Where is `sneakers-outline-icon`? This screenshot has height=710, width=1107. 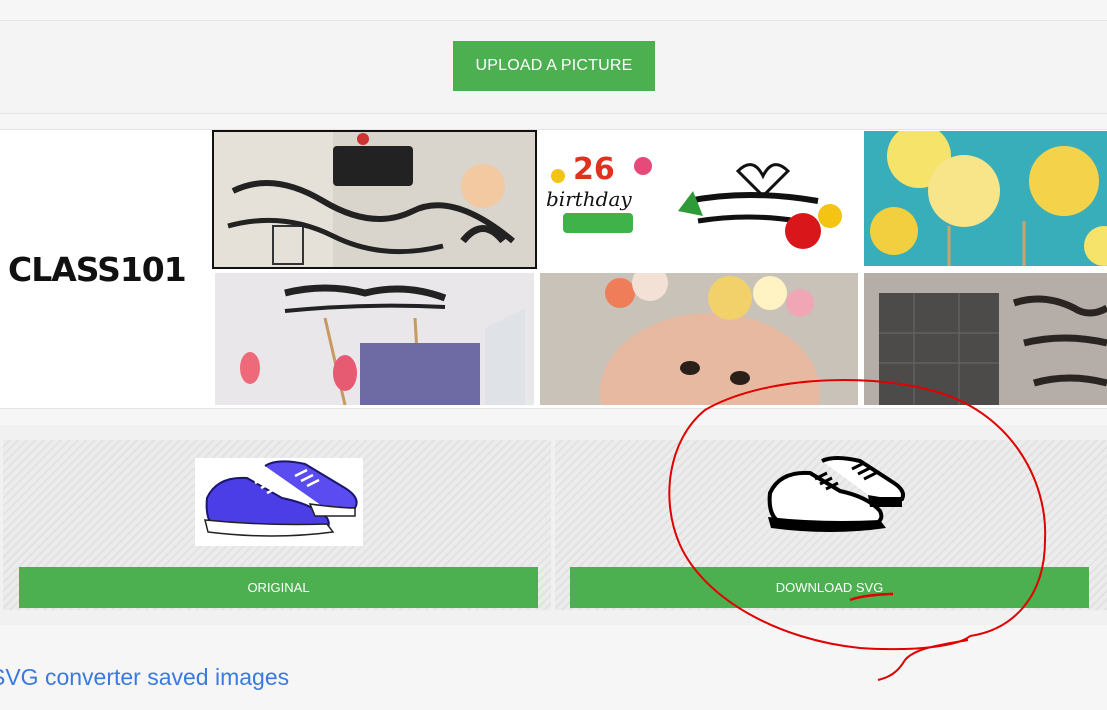 sneakers-outline-icon is located at coordinates (836, 494).